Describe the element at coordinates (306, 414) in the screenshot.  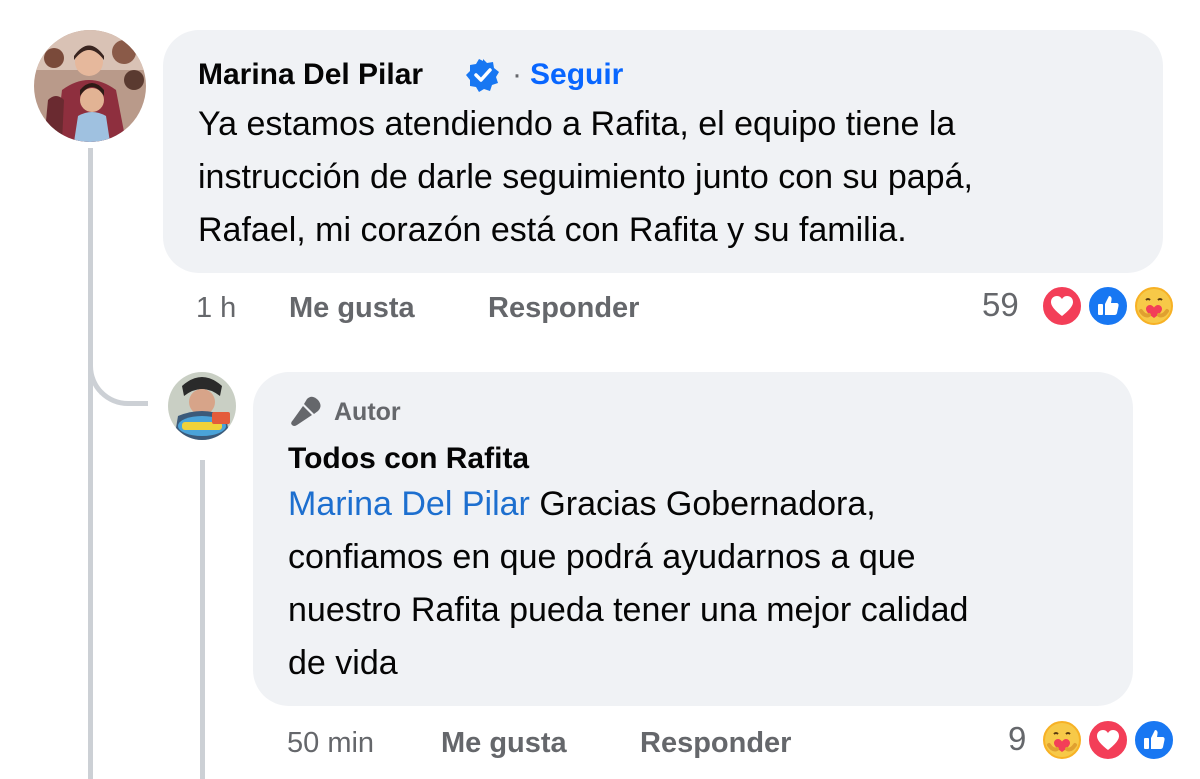
I see `microphone-icon` at that location.